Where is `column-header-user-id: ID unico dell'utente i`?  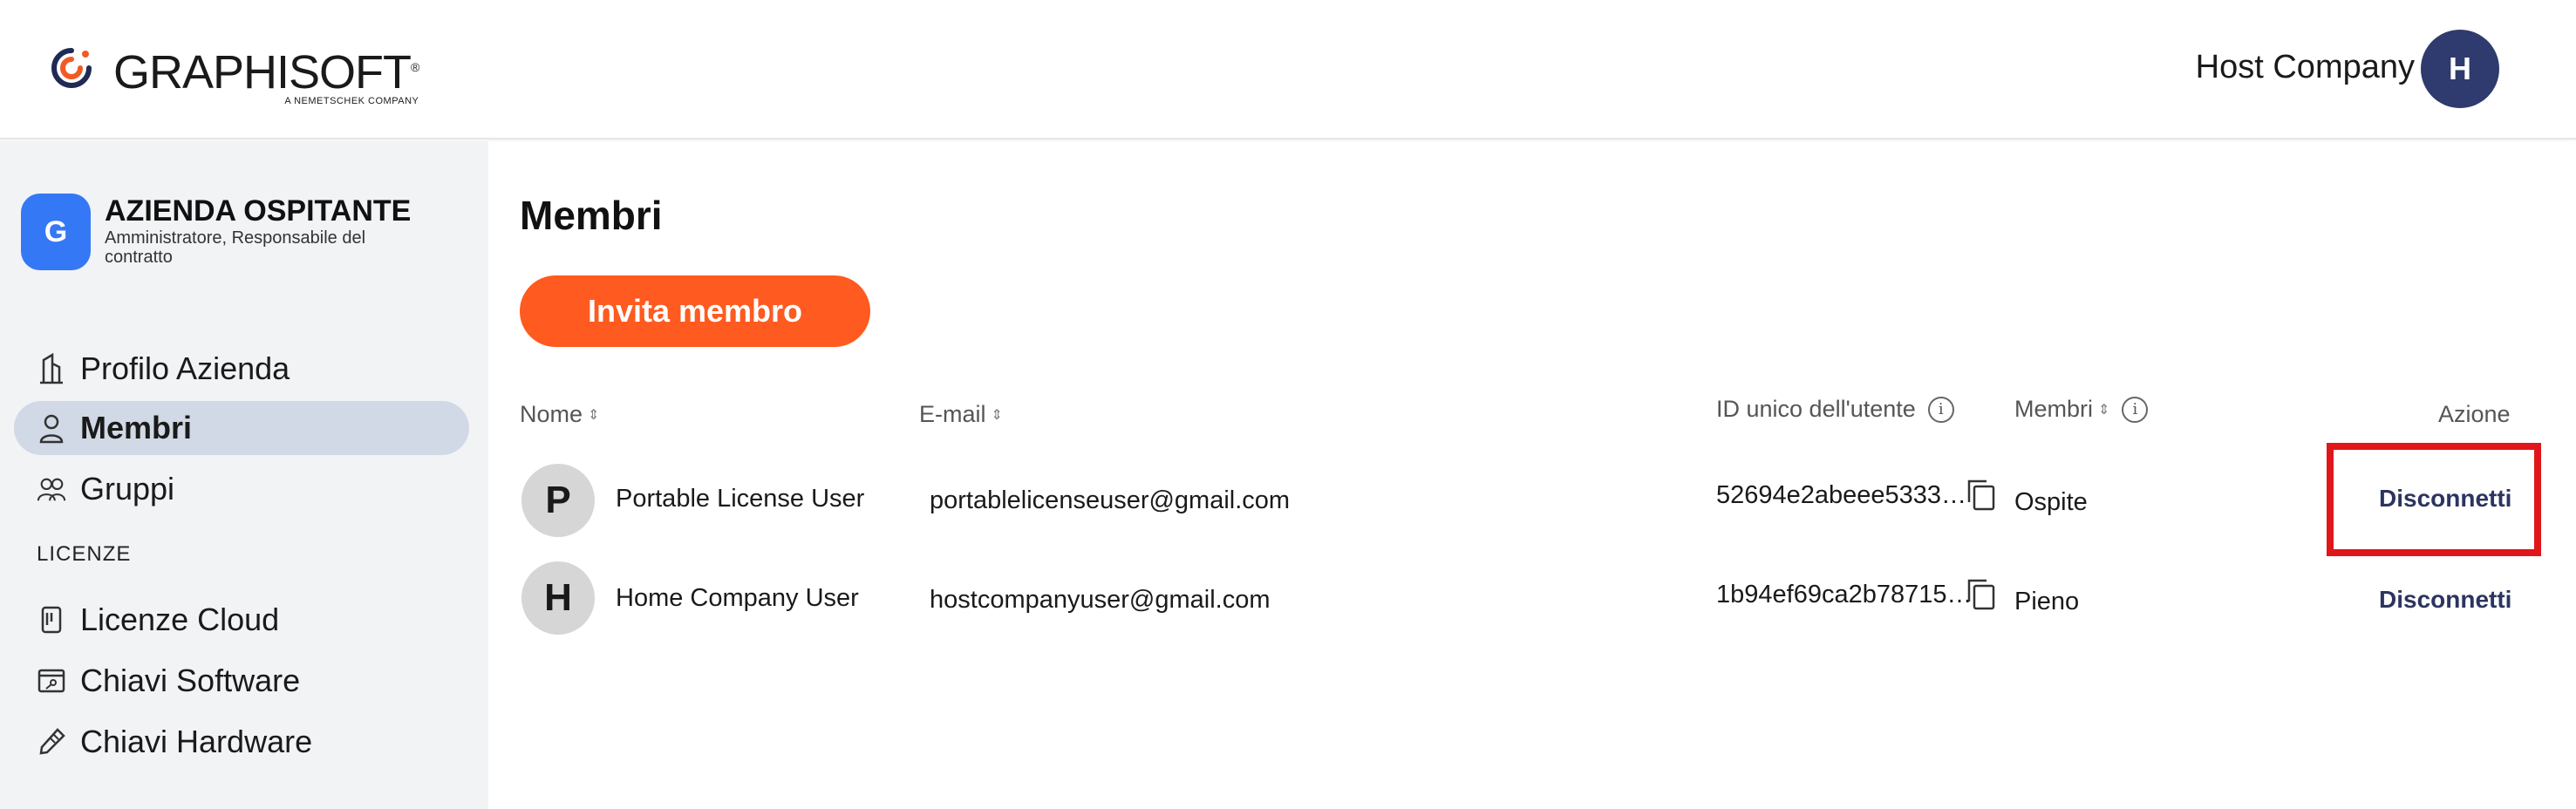
column-header-user-id: ID unico dell'utente i is located at coordinates (1835, 409).